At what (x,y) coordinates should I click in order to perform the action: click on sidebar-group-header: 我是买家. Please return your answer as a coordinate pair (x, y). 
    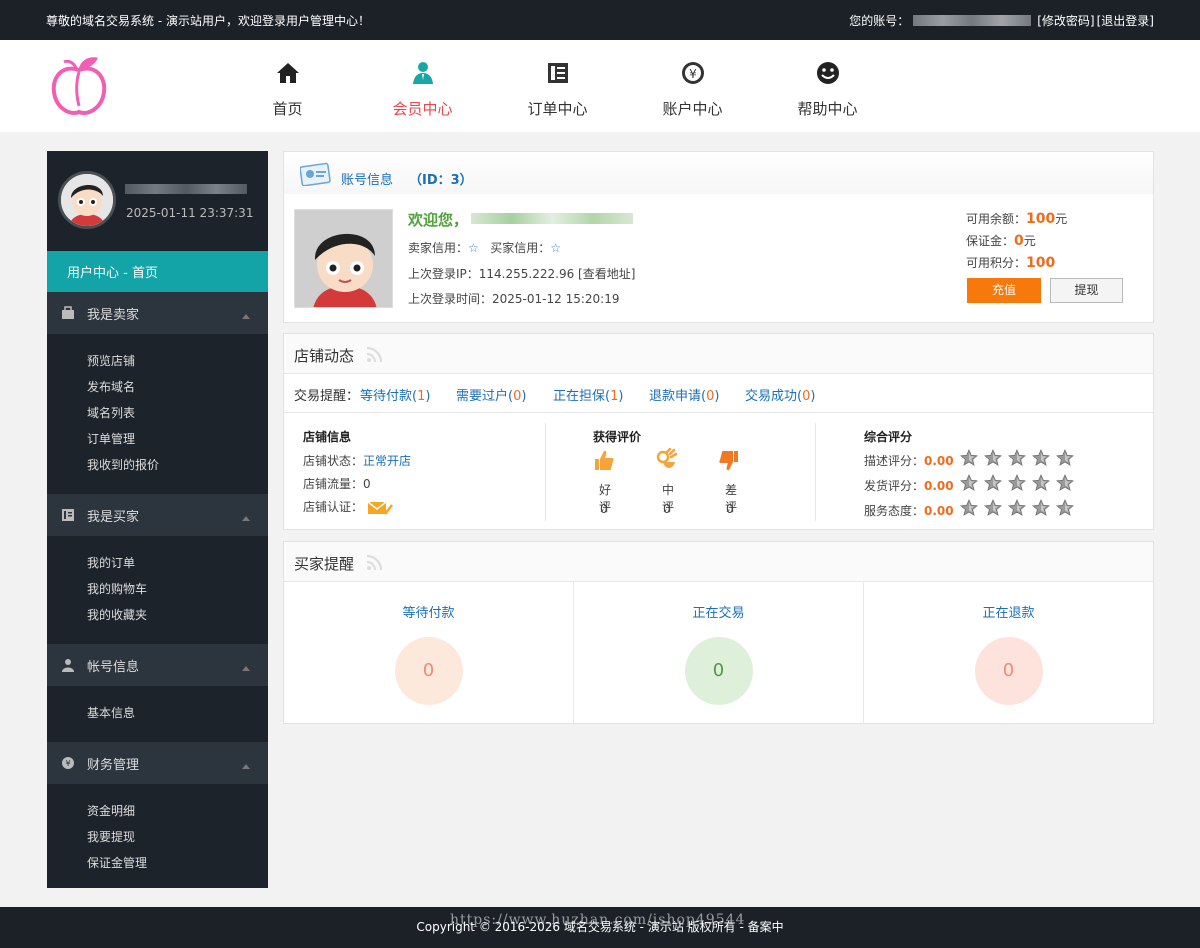
    Looking at the image, I should click on (157, 515).